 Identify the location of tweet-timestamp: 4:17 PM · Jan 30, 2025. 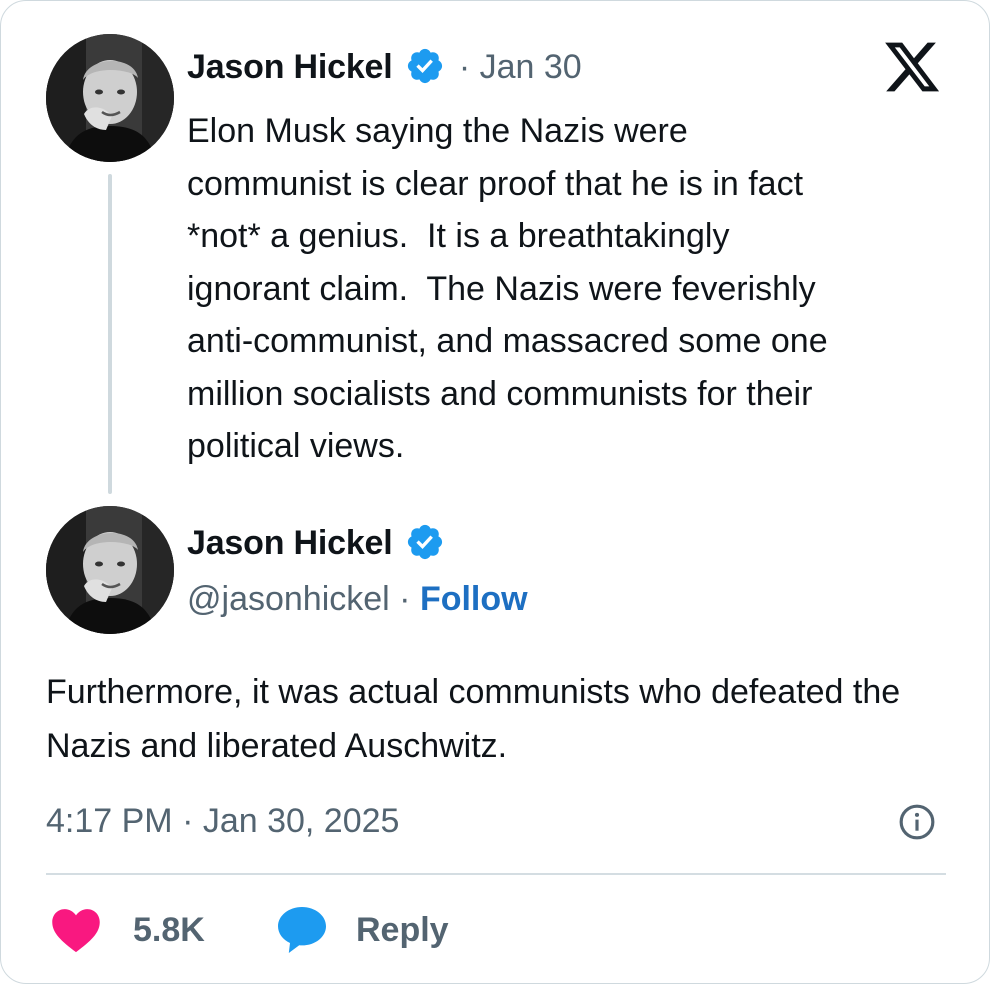
(222, 821).